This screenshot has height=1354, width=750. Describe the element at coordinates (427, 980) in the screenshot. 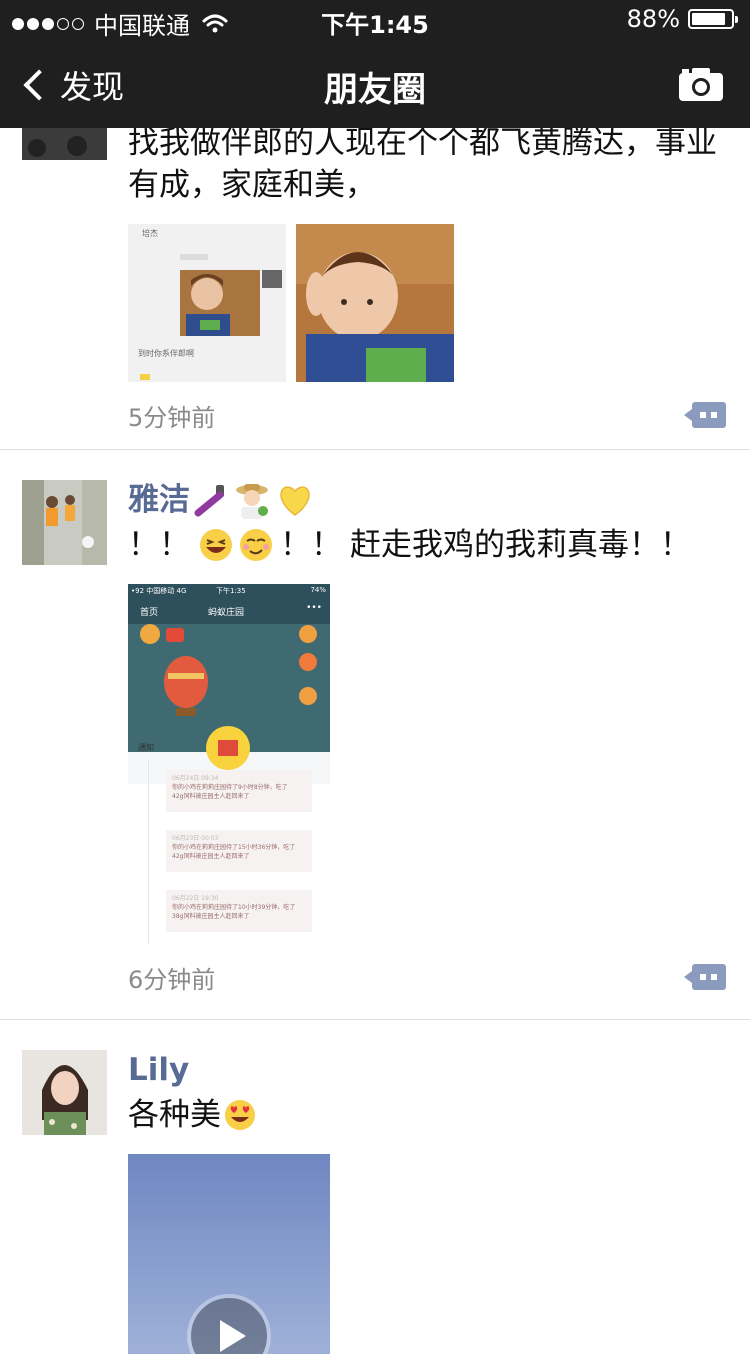

I see `post-meta: 6分钟前` at that location.